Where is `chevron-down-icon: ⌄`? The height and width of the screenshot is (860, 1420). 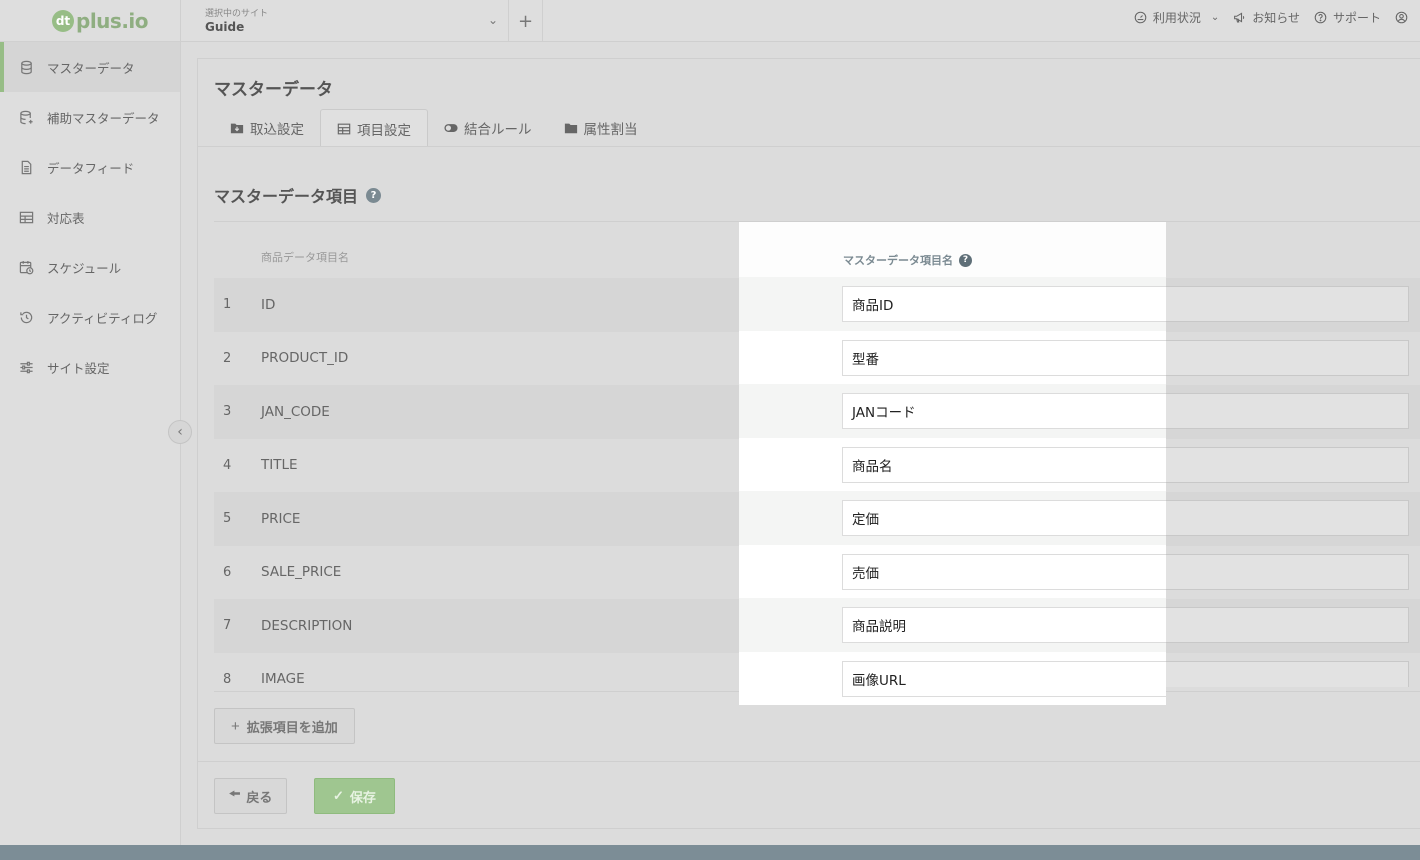
chevron-down-icon: ⌄ is located at coordinates (1215, 17).